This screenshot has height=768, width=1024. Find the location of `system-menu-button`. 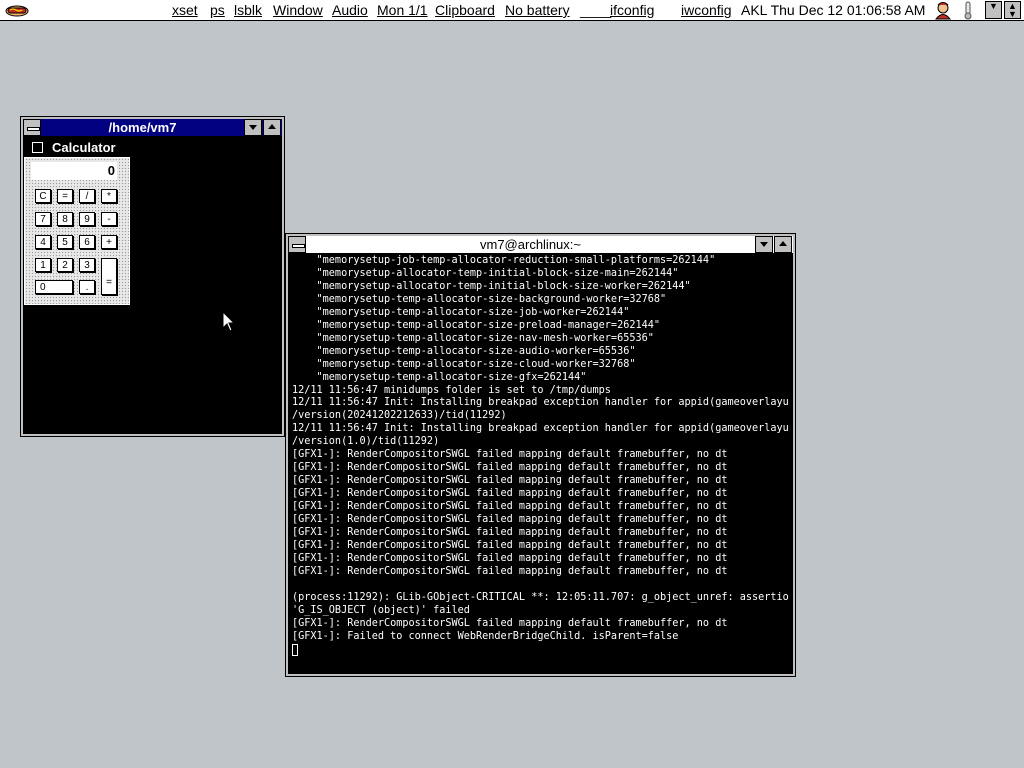

system-menu-button is located at coordinates (32, 127).